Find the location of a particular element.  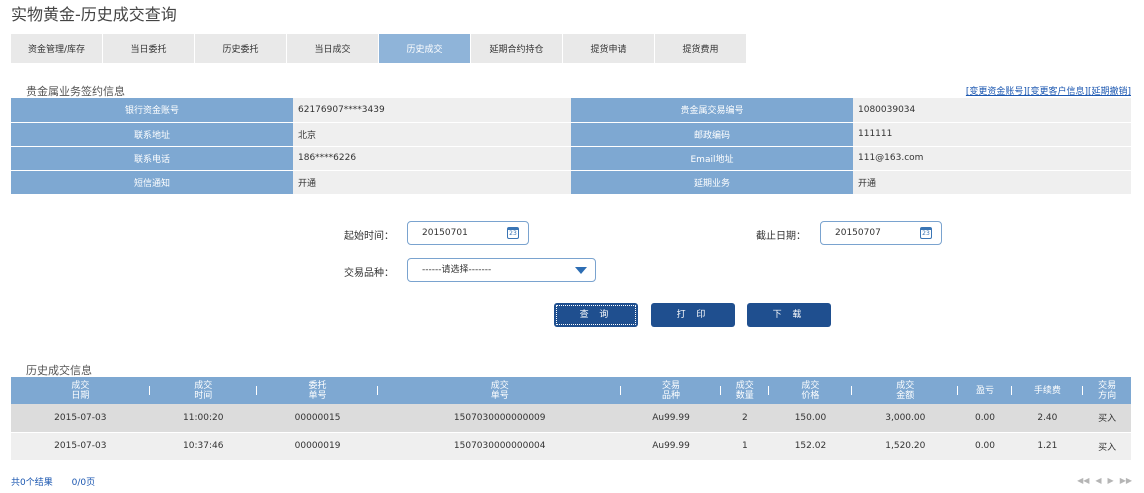

start-date-value: 20150701 is located at coordinates (445, 233).